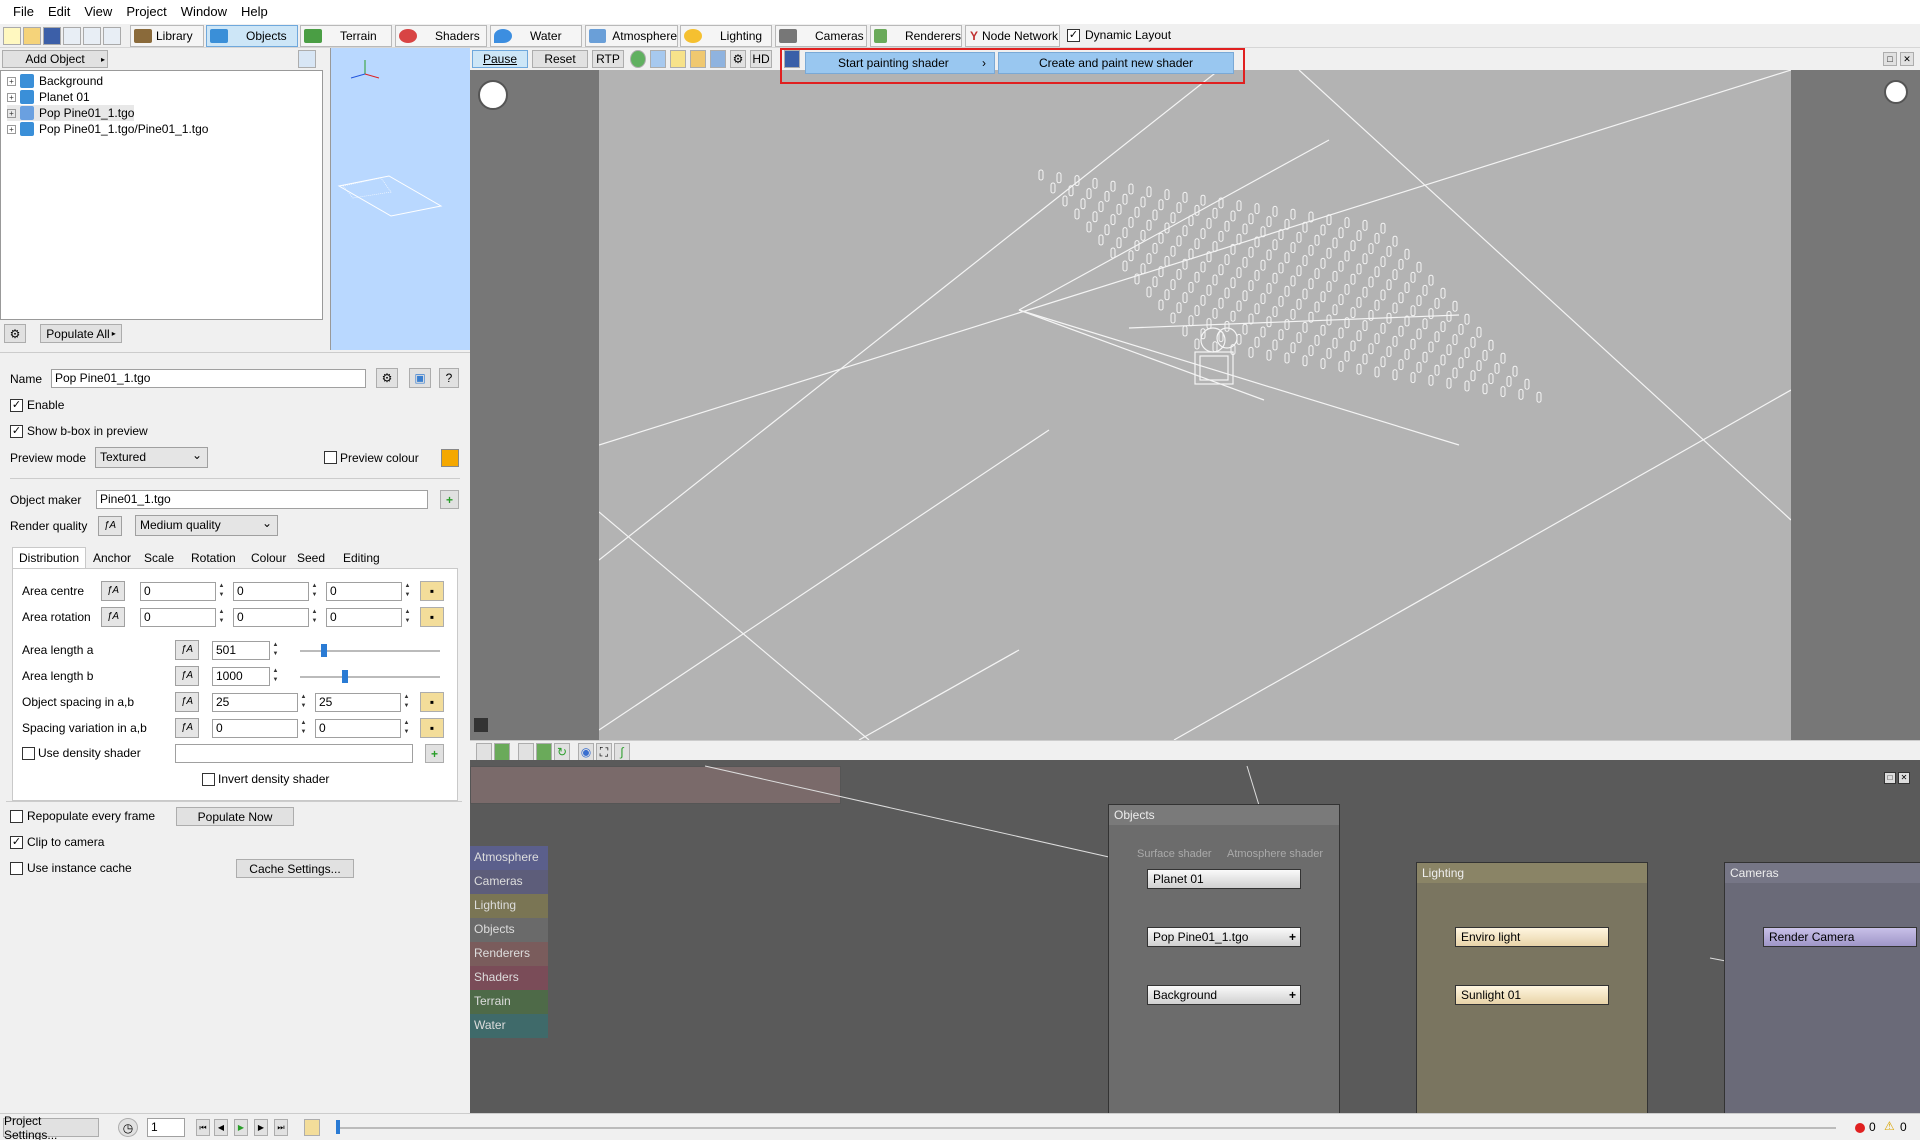 This screenshot has height=1140, width=1920. Describe the element at coordinates (658, 59) in the screenshot. I see `cloud-icon` at that location.